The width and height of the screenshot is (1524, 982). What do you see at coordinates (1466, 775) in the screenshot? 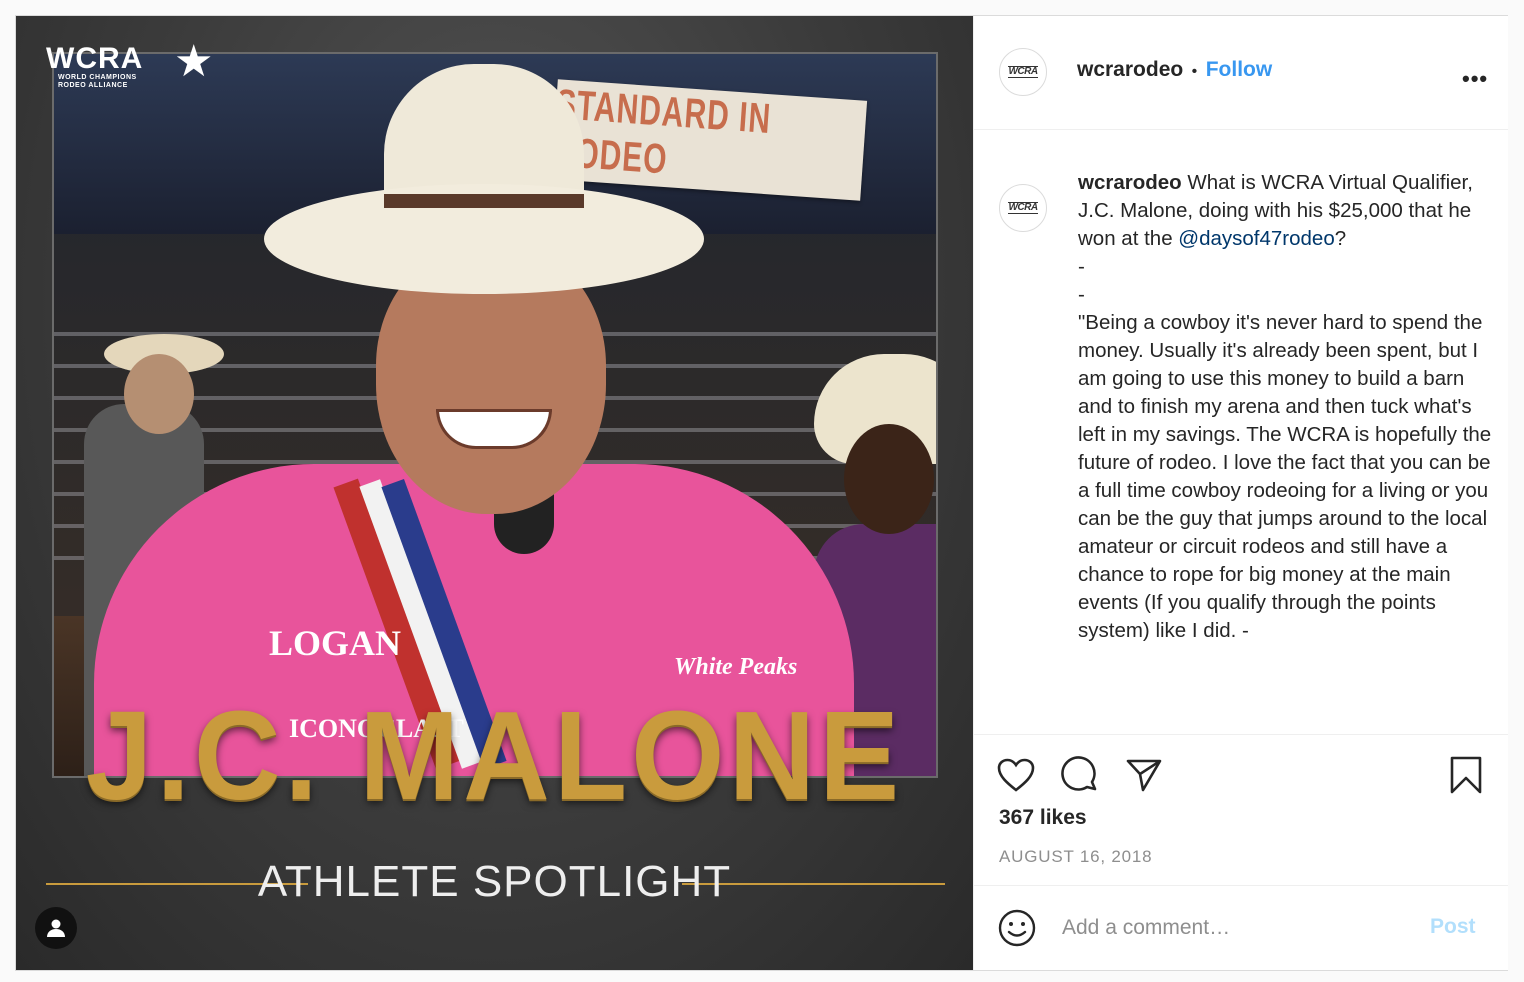
I see `bookmark-icon` at bounding box center [1466, 775].